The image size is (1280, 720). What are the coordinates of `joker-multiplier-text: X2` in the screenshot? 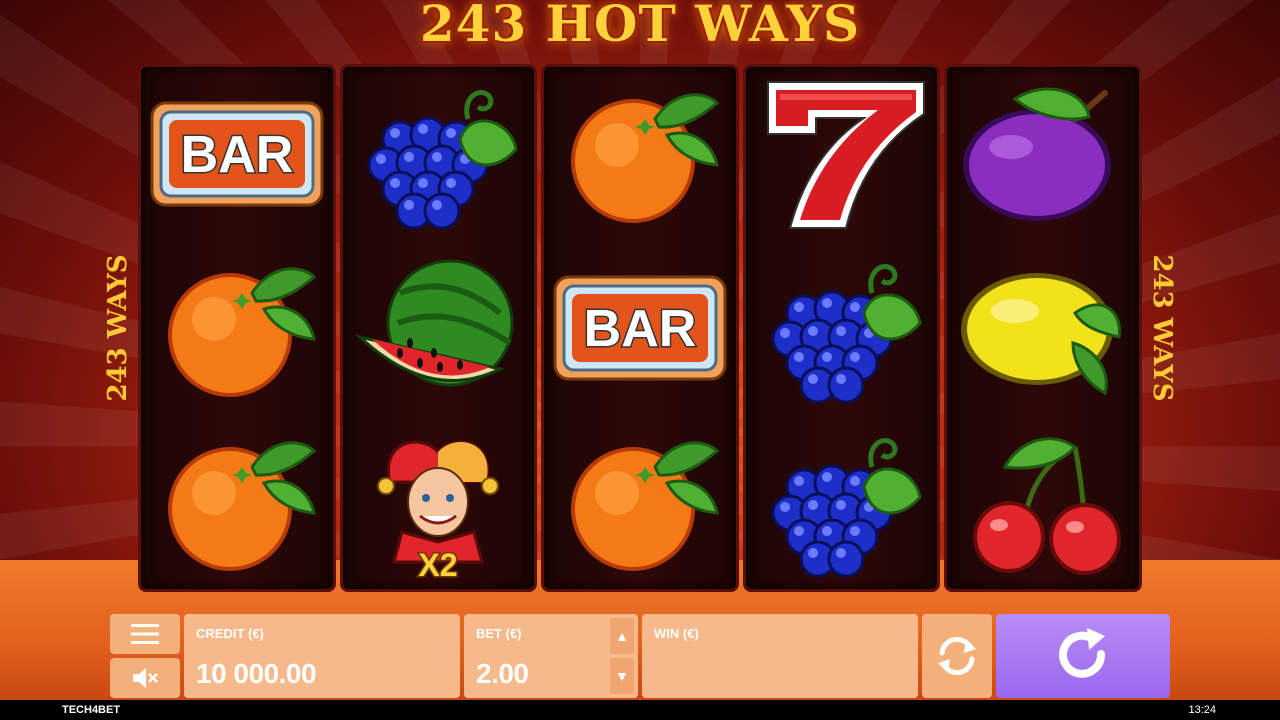 It's located at (438, 564).